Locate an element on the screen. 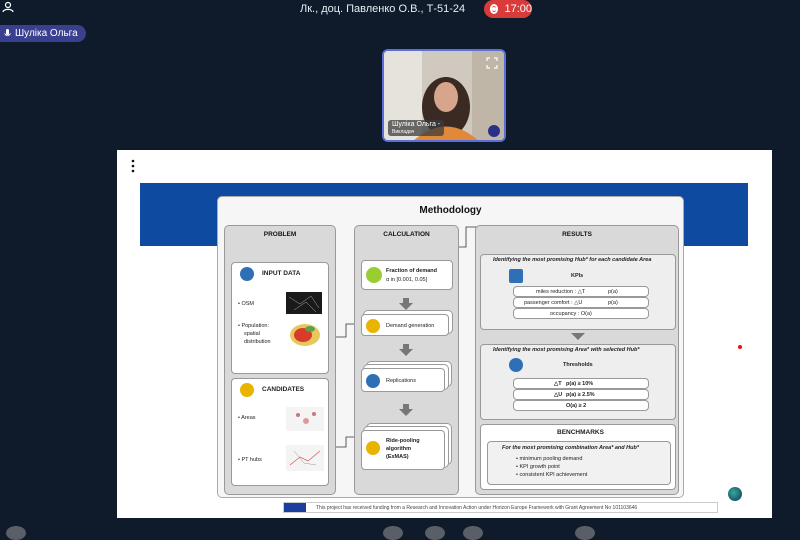 Image resolution: width=800 pixels, height=540 pixels. algorithm-icon is located at coordinates (373, 448).